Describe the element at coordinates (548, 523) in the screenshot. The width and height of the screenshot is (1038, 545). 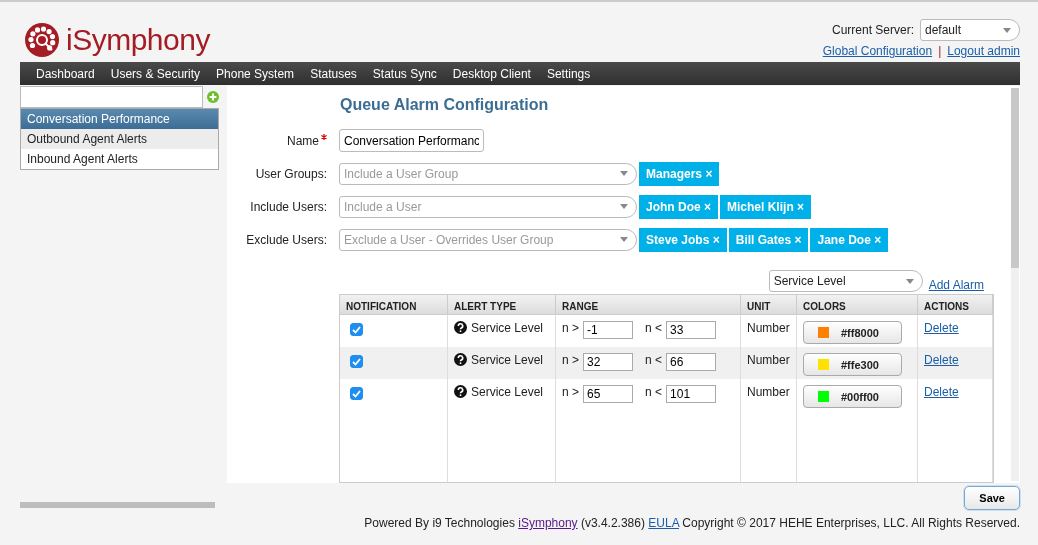
I see `footer-link: iSymphony` at that location.